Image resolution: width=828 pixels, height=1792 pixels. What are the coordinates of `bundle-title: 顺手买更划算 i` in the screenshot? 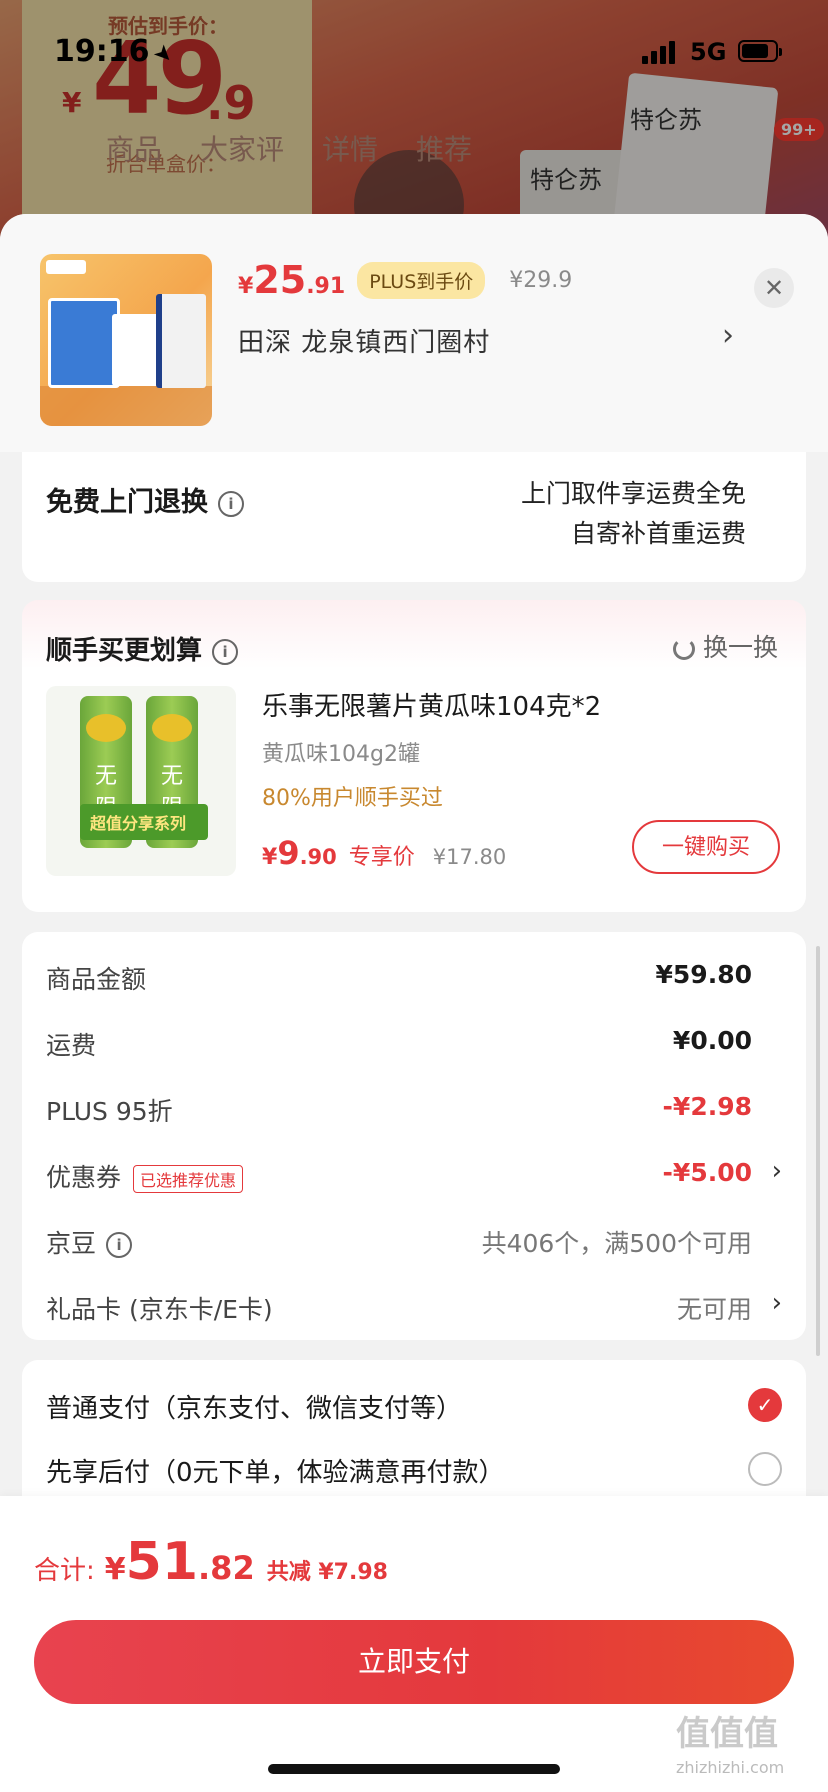 It's located at (142, 648).